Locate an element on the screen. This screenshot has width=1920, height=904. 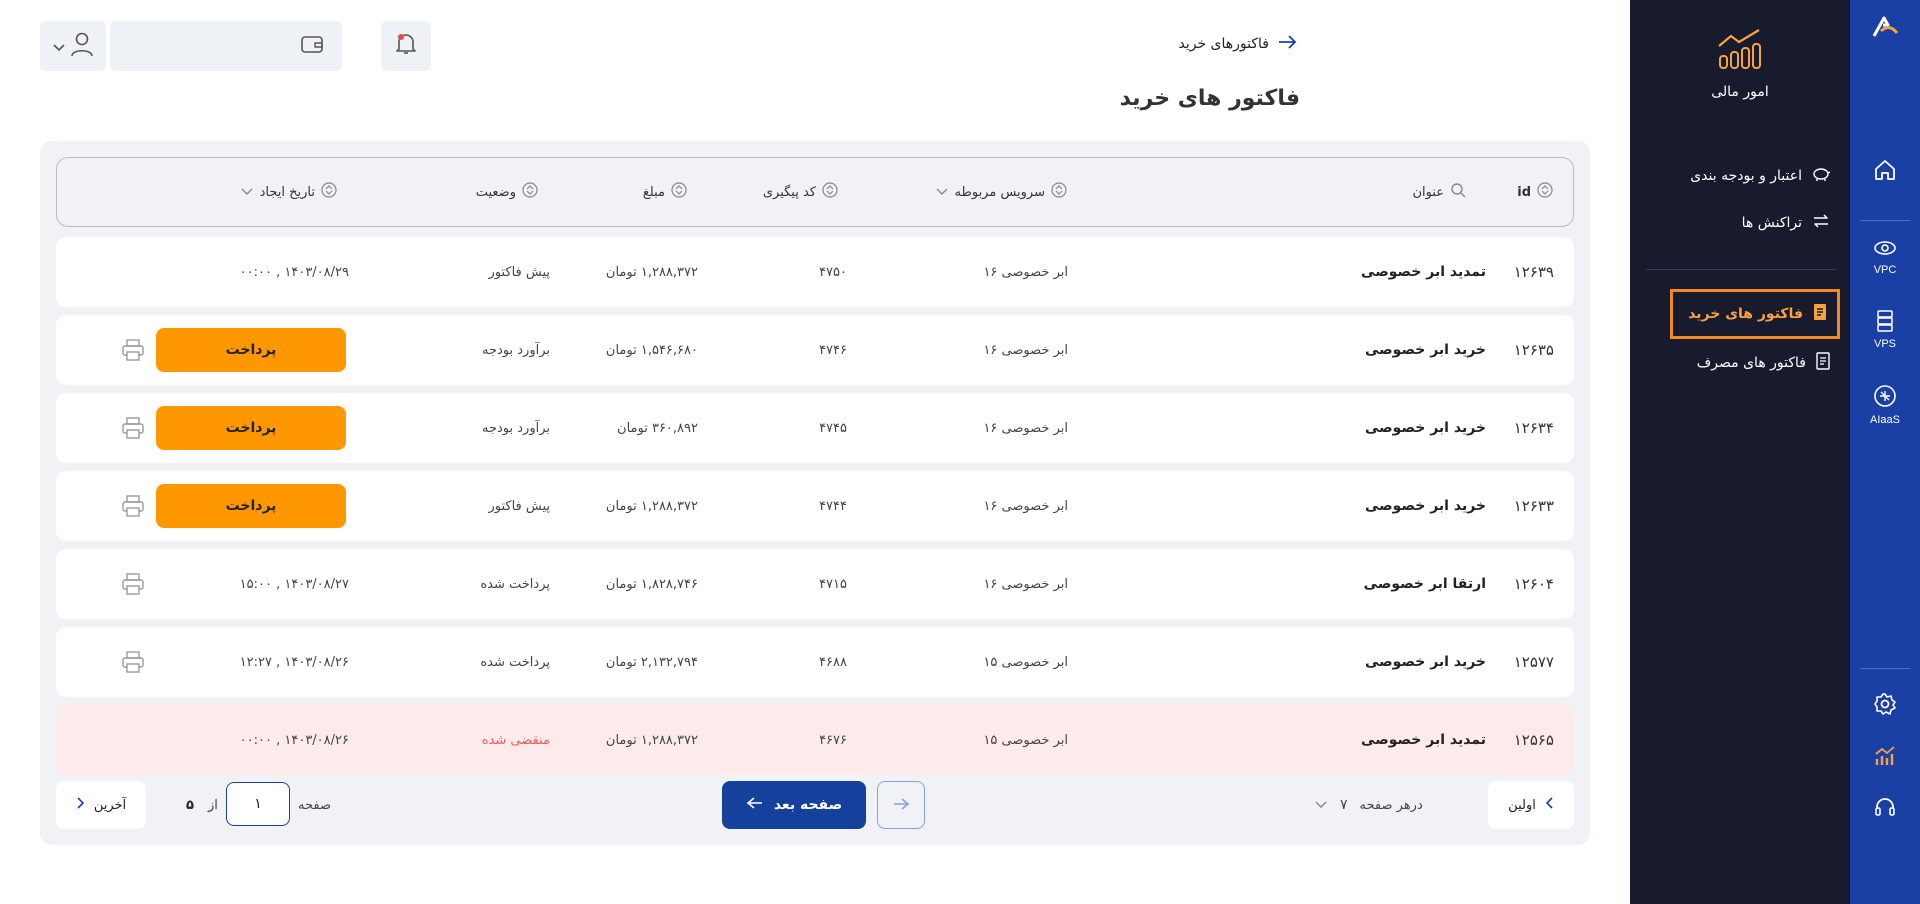
next-page-label: صفحه بعد is located at coordinates (808, 805).